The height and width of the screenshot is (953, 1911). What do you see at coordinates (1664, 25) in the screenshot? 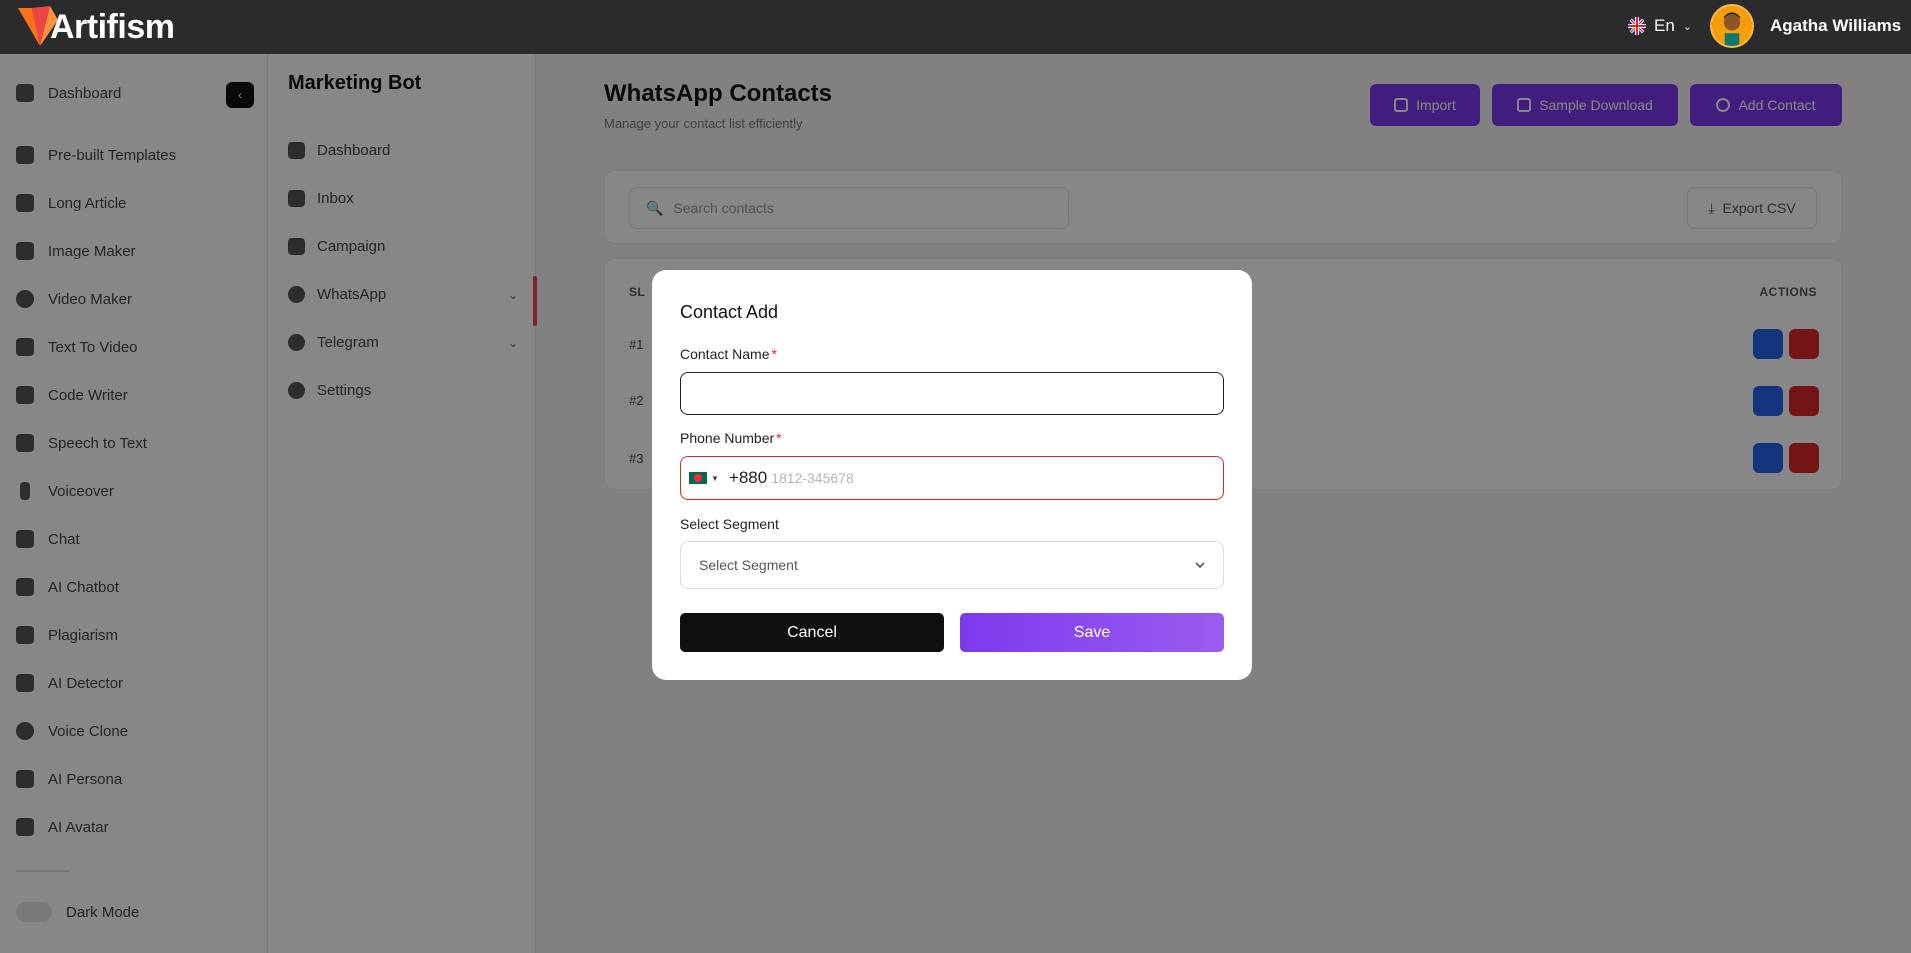
I see `language-label: En` at bounding box center [1664, 25].